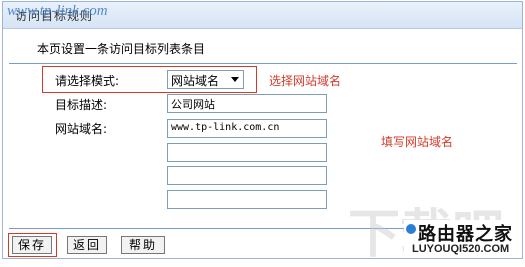 The image size is (525, 267). What do you see at coordinates (461, 249) in the screenshot?
I see `logo-url: LUYOUQI520.COM` at bounding box center [461, 249].